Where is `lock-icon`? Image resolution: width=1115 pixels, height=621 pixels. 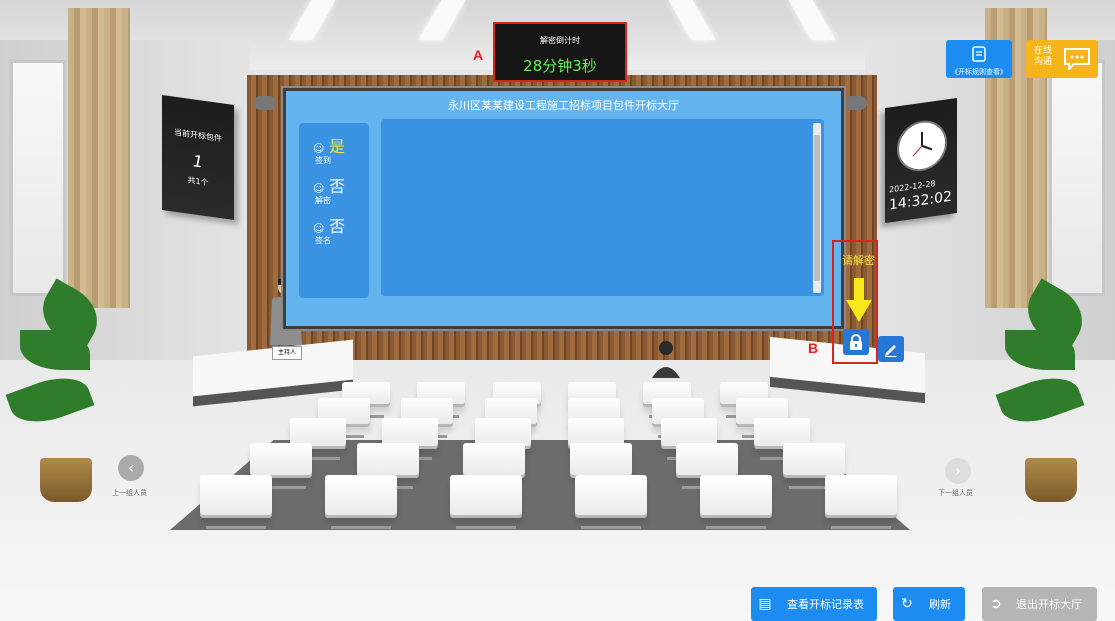 lock-icon is located at coordinates (856, 342).